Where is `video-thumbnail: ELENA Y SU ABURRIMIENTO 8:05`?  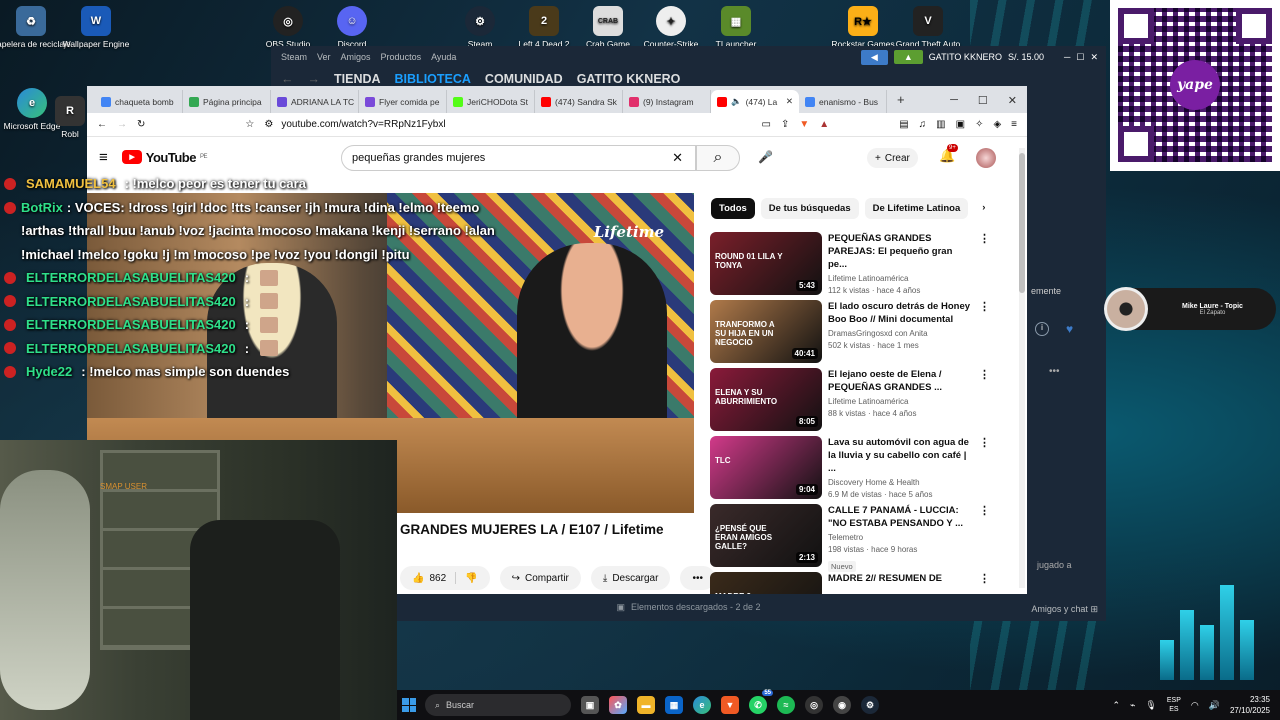
video-thumbnail: ELENA Y SU ABURRIMIENTO 8:05 is located at coordinates (766, 399).